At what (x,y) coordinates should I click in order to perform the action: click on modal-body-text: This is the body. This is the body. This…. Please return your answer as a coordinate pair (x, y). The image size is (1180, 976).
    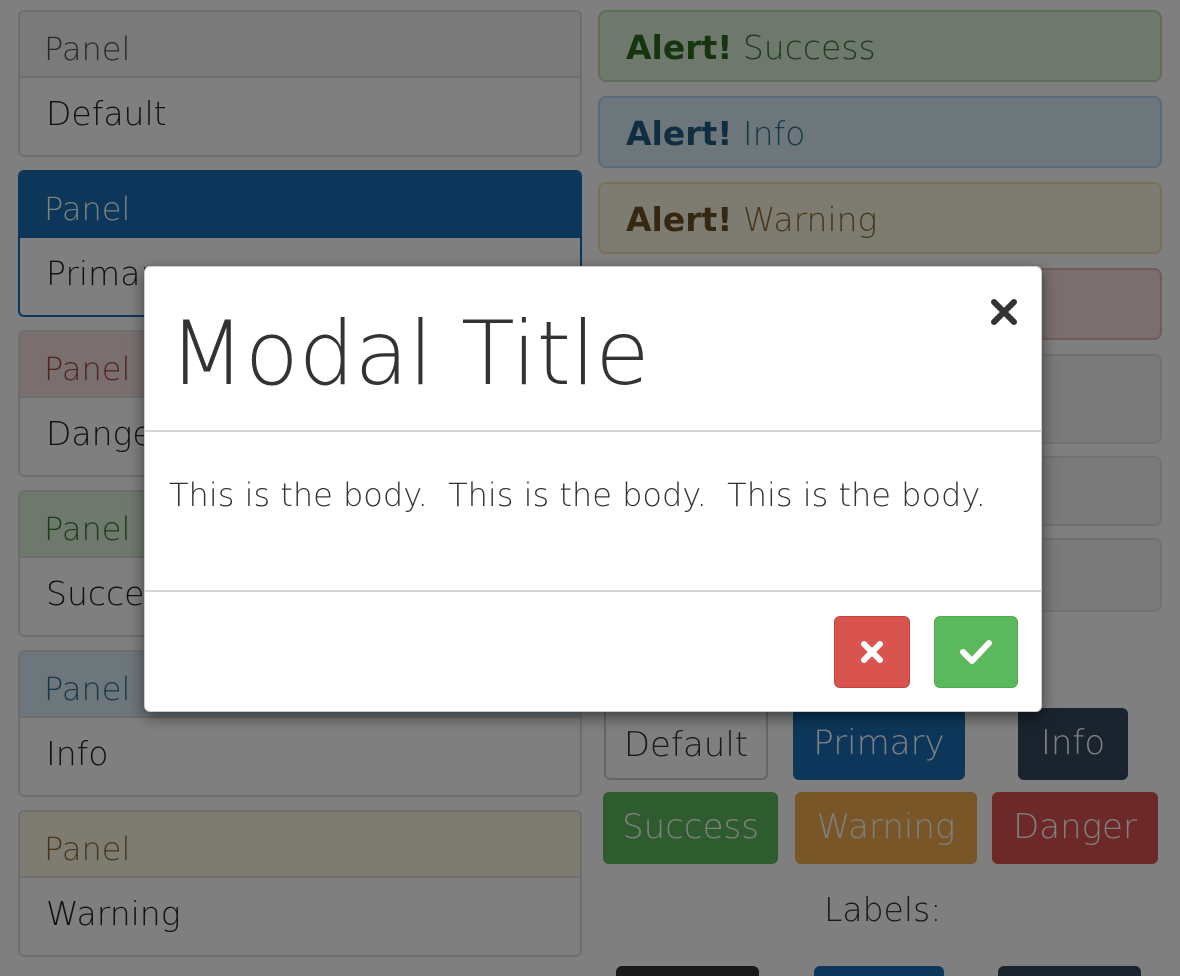
    Looking at the image, I should click on (577, 495).